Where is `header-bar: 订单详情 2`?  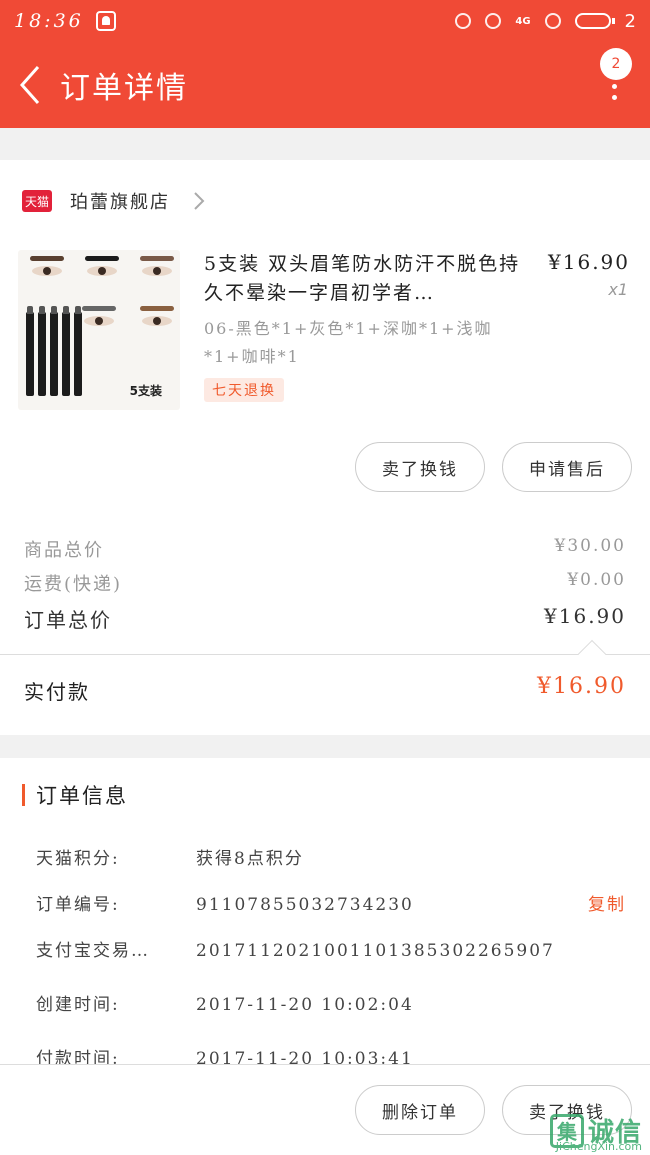 header-bar: 订单详情 2 is located at coordinates (325, 85).